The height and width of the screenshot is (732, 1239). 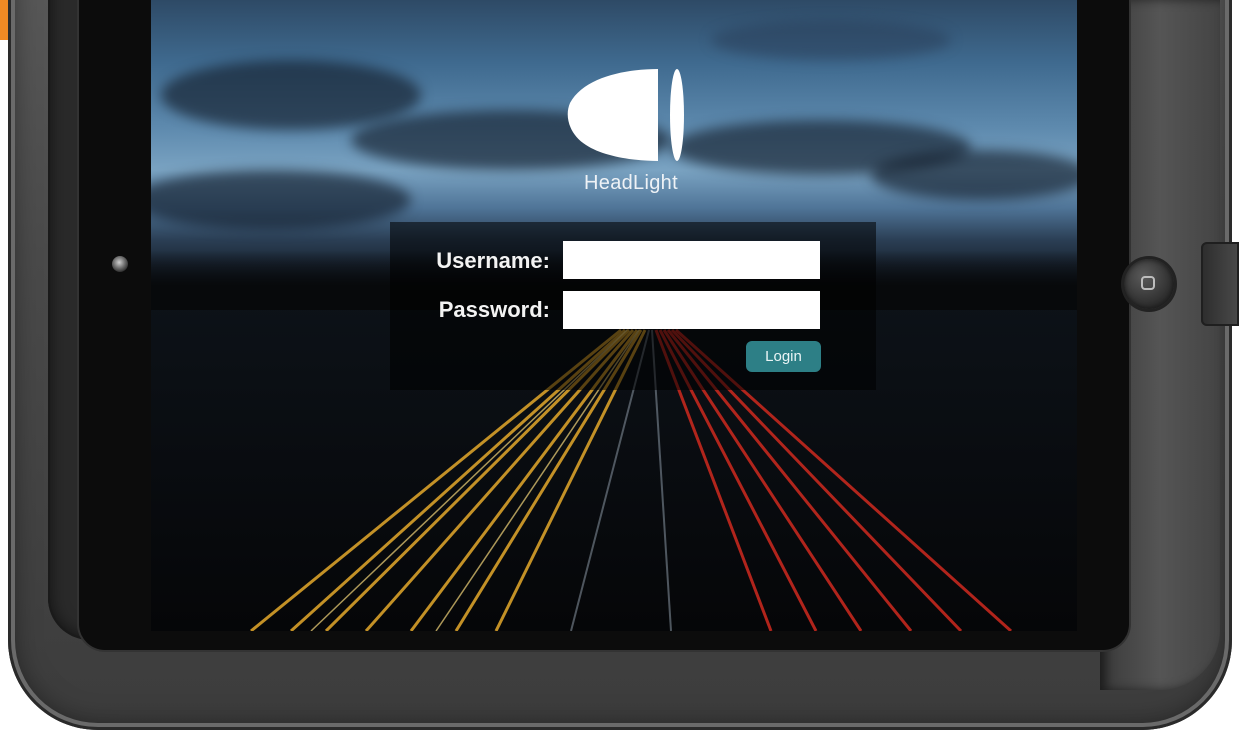 I want to click on username-input, so click(x=691, y=260).